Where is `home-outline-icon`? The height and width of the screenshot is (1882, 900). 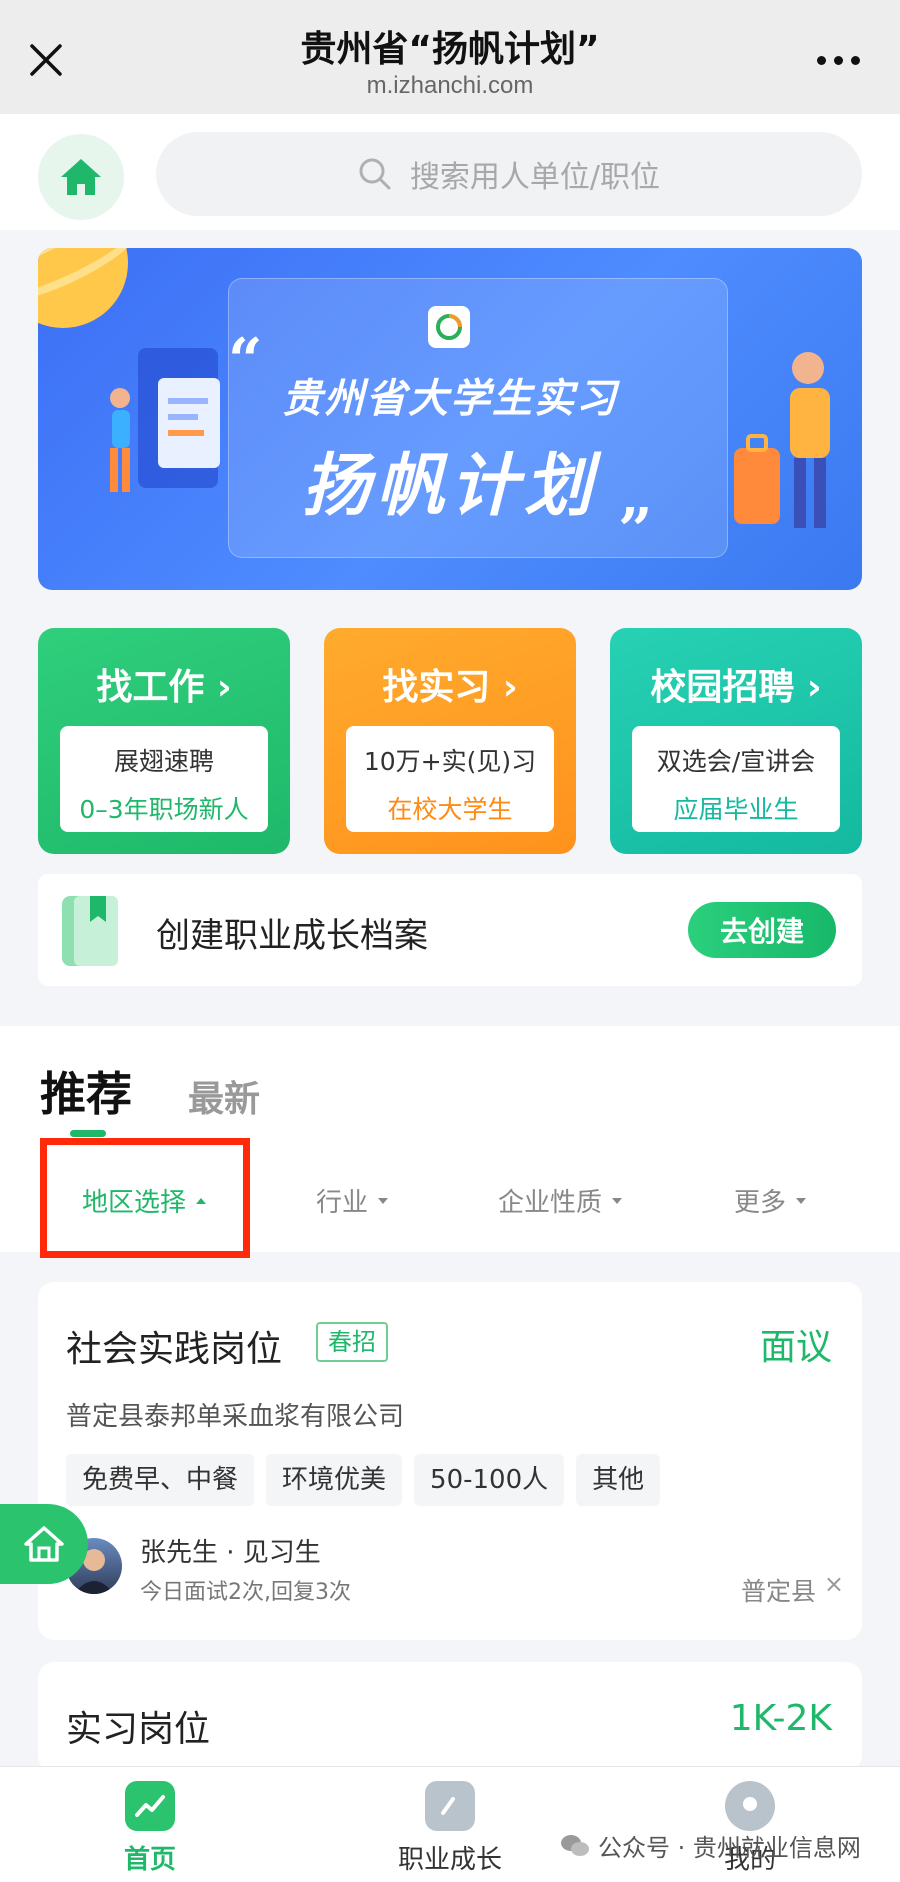 home-outline-icon is located at coordinates (44, 1544).